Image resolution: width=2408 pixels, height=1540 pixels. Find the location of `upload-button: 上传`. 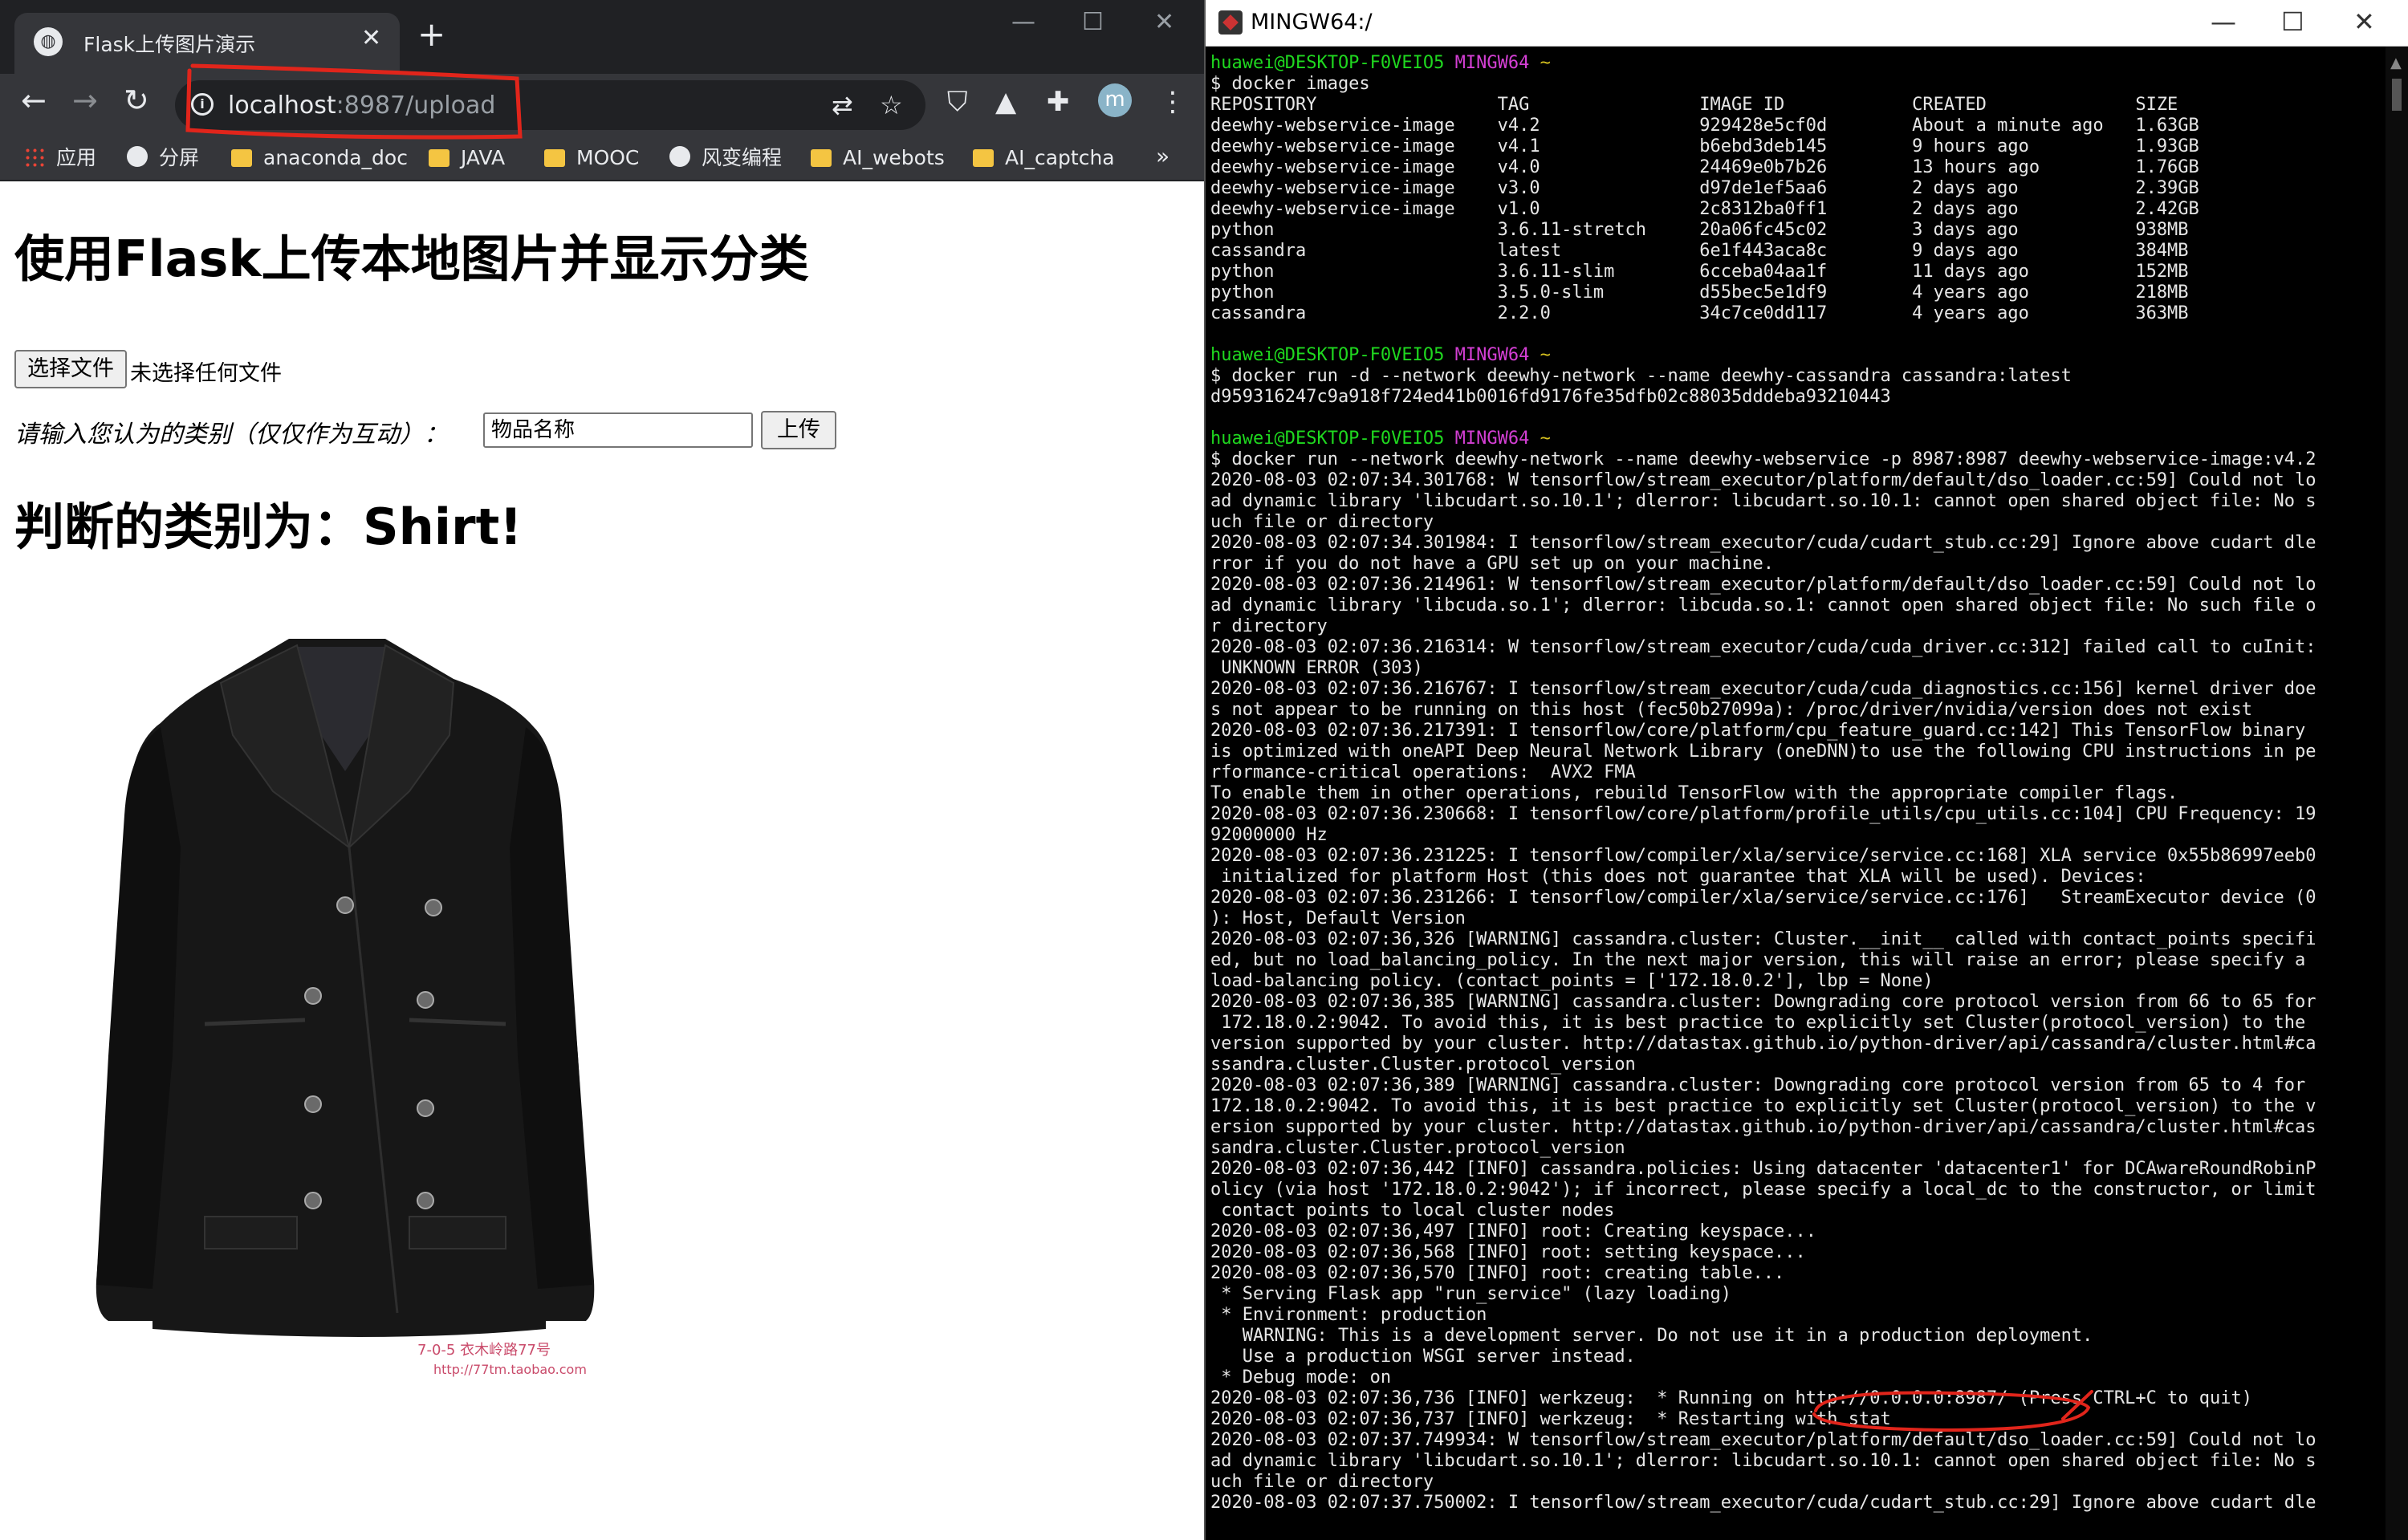

upload-button: 上传 is located at coordinates (798, 430).